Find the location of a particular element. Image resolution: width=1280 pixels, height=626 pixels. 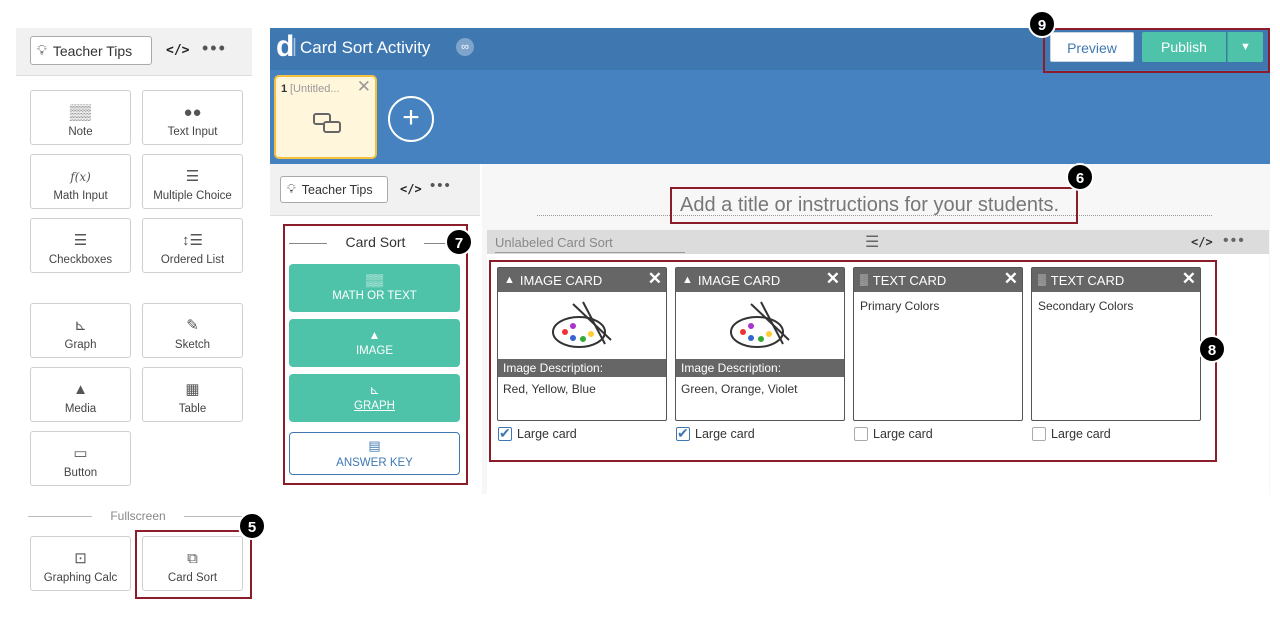

tool-label: Media is located at coordinates (80, 409).